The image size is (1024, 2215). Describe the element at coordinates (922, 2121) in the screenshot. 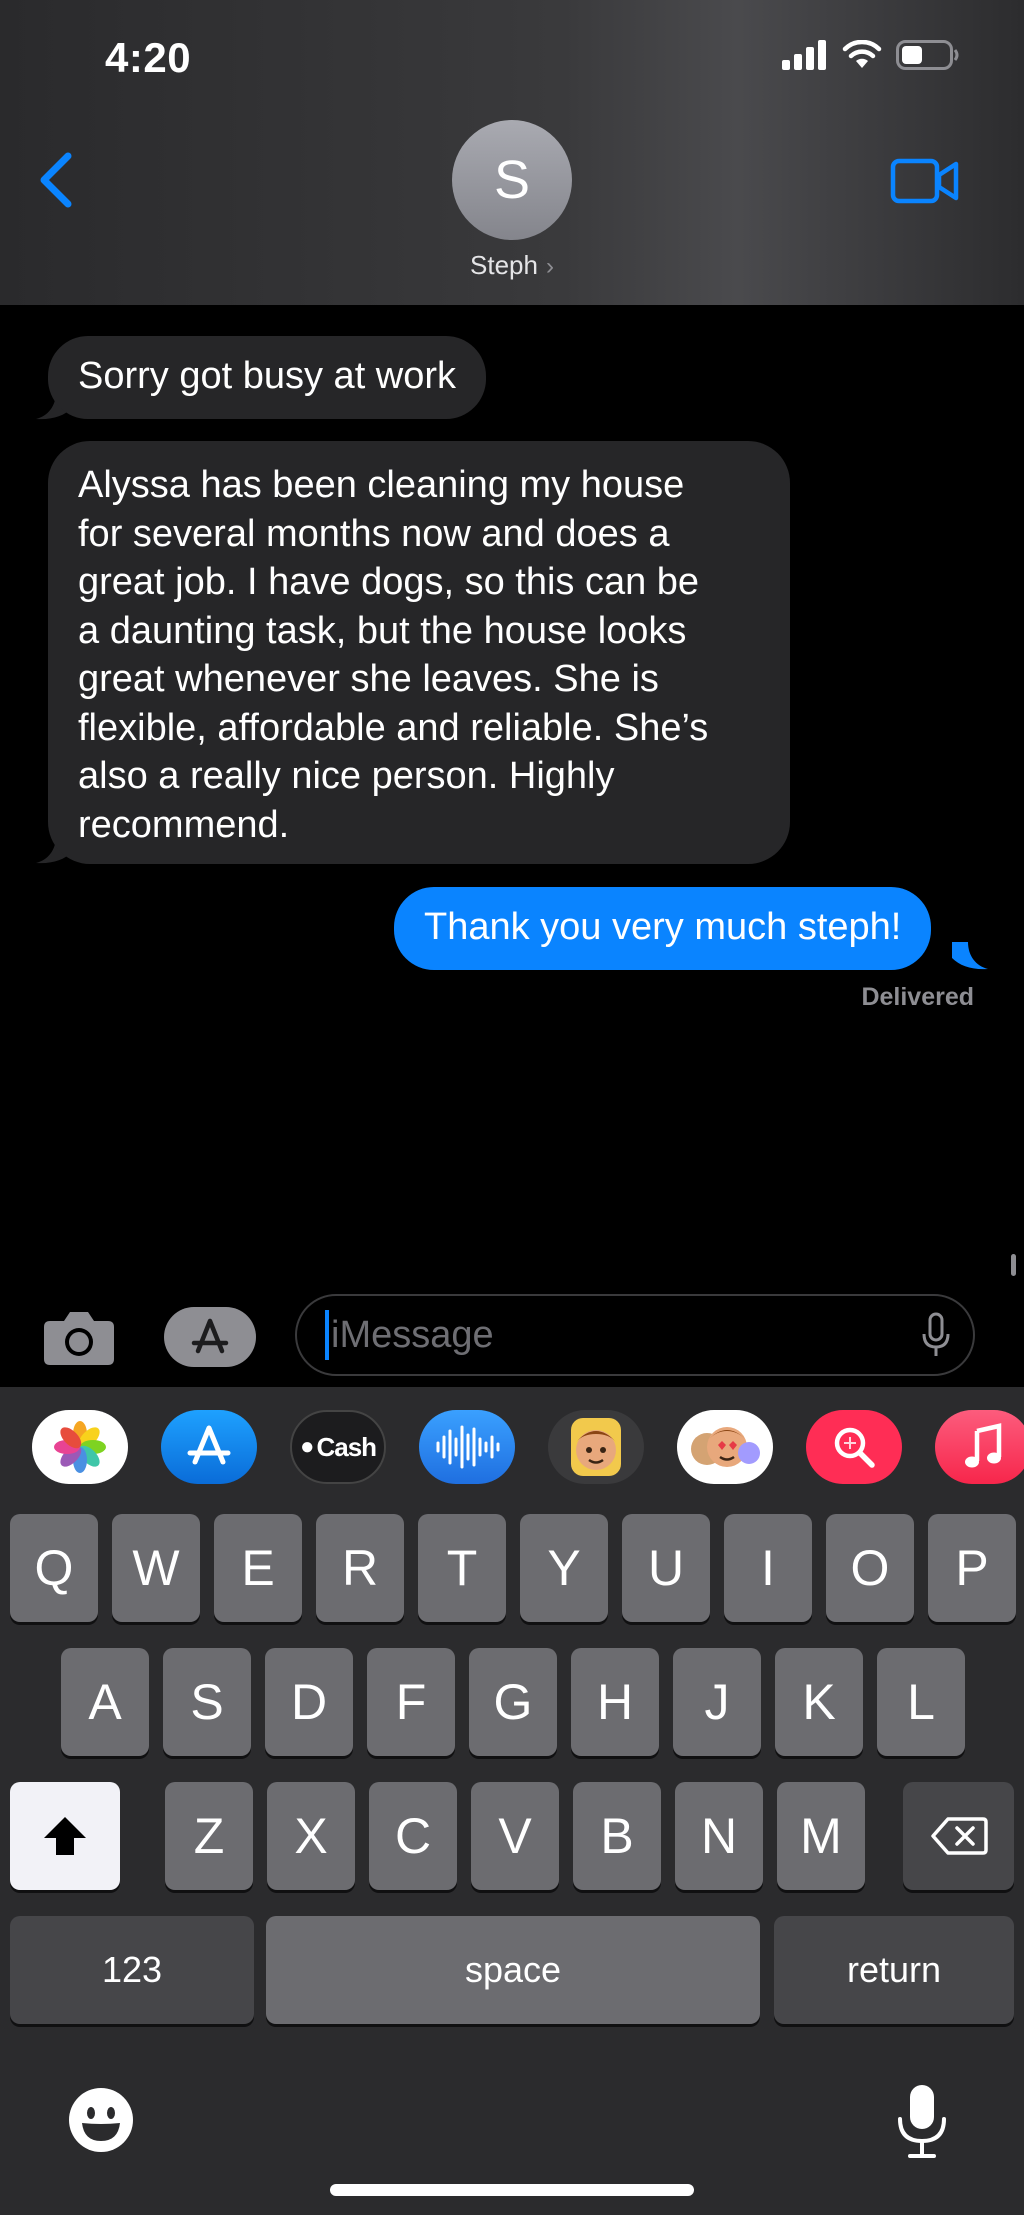

I see `dictation-microphone-icon` at that location.